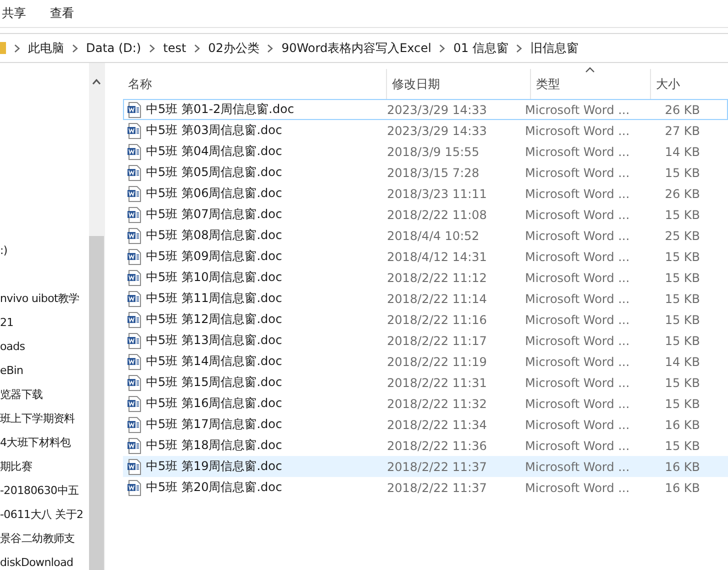 This screenshot has width=728, height=570. I want to click on file-row: 中5班 第12周信息窗.doc 2018/2/22 11:16 Microsoft Word ... 15 KB, so click(425, 319).